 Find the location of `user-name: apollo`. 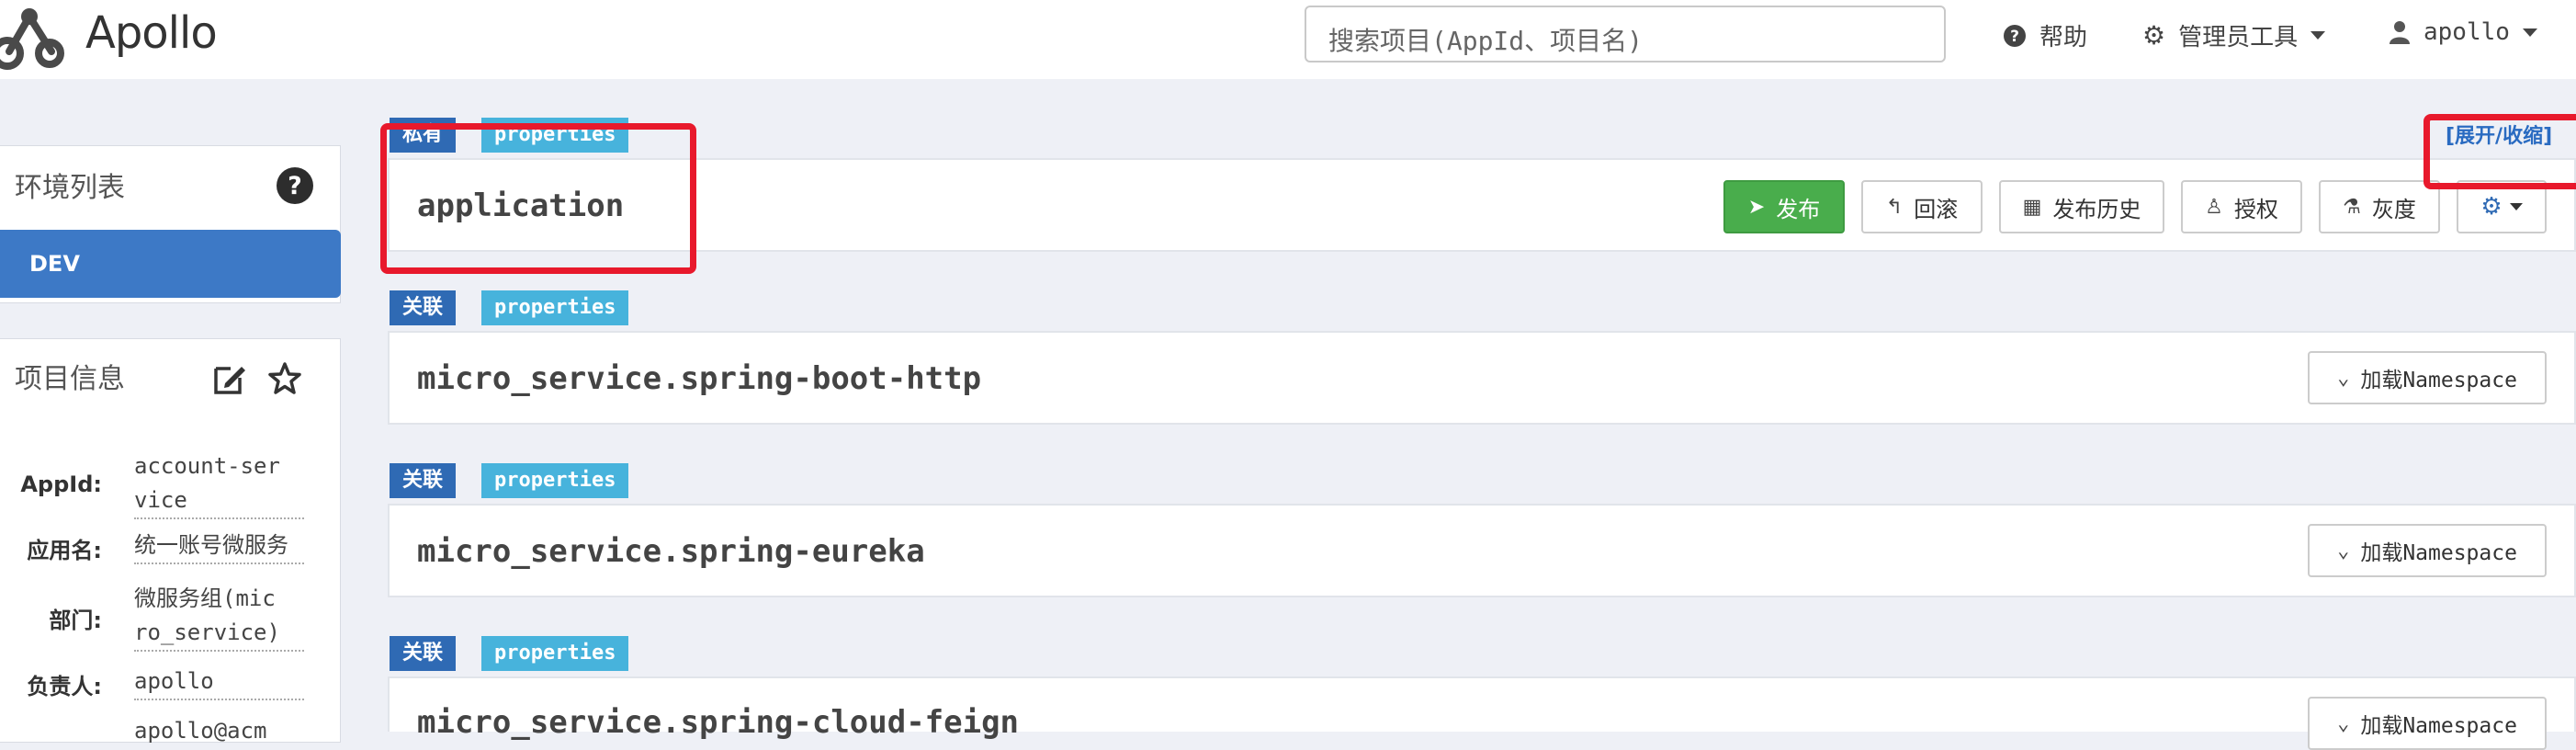

user-name: apollo is located at coordinates (2466, 32).